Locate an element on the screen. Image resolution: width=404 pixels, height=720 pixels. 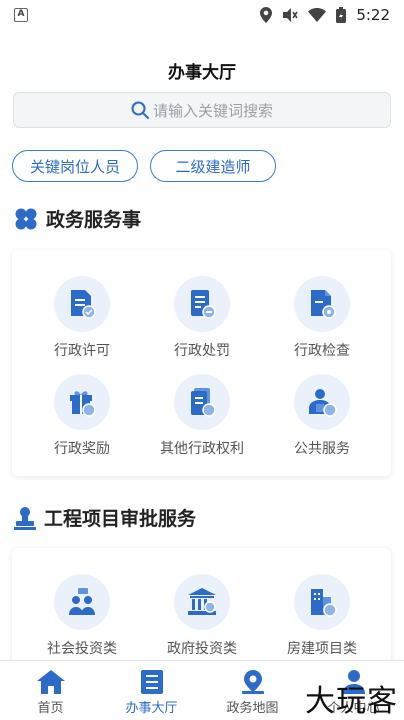
mute-icon is located at coordinates (290, 15).